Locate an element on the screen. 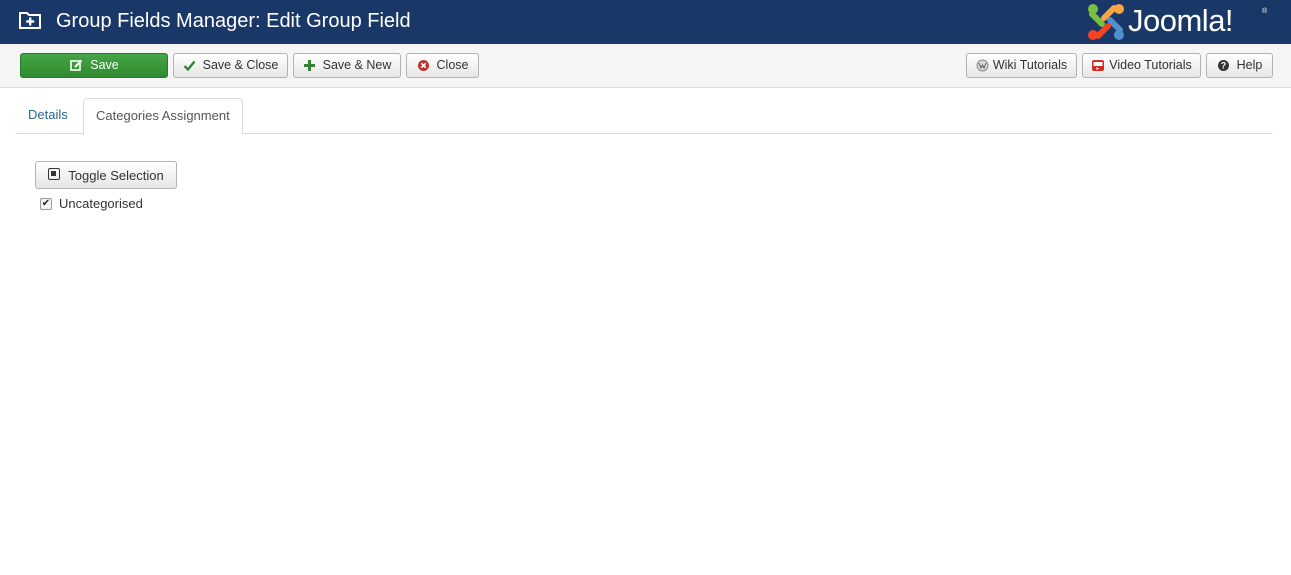  close-button: Close is located at coordinates (442, 65).